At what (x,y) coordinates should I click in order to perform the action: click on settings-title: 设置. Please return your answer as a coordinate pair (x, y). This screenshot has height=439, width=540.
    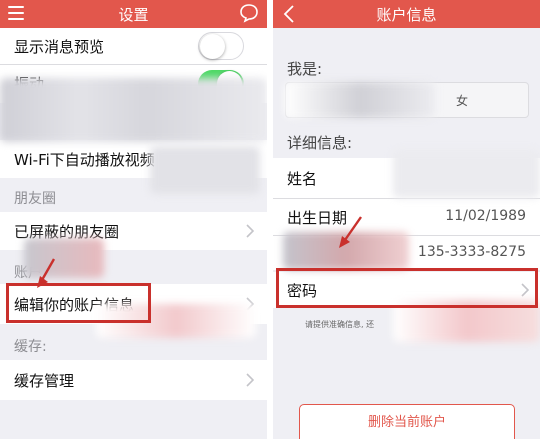
    Looking at the image, I should click on (133, 15).